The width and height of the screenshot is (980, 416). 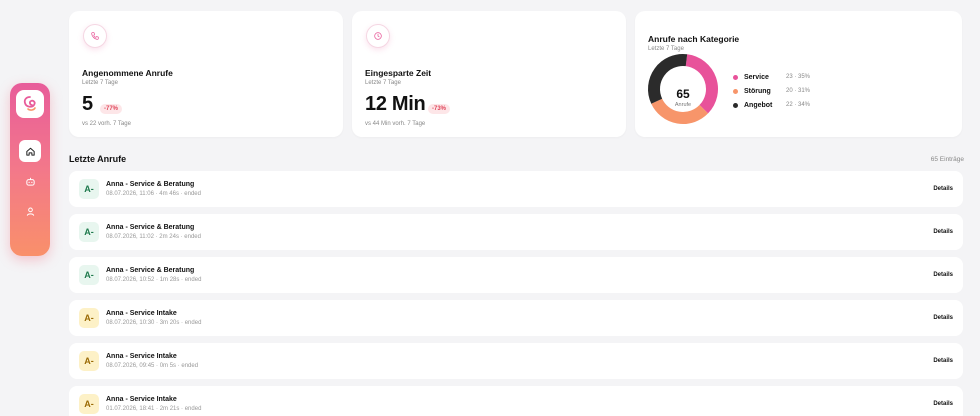 I want to click on legend-item: Angebot 22 · 34%, so click(x=771, y=105).